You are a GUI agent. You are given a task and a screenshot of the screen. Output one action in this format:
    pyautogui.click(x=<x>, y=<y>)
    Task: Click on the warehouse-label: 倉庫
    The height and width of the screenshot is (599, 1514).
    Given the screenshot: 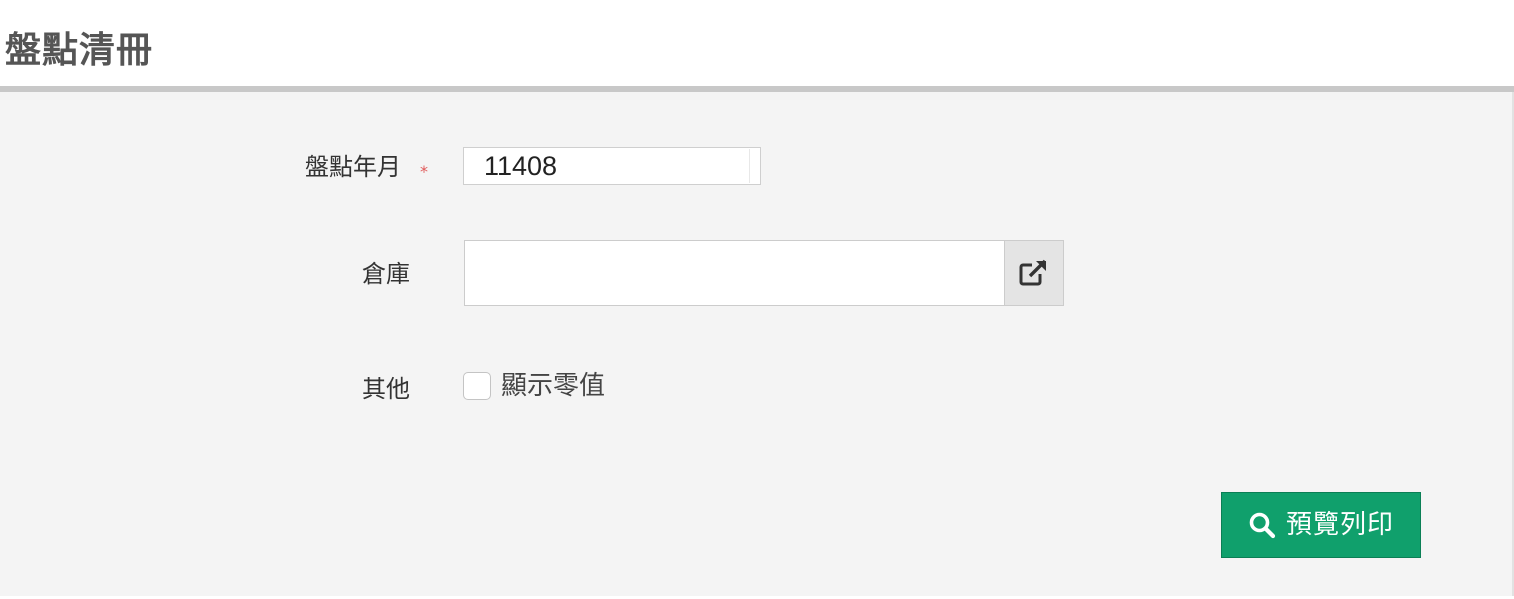 What is the action you would take?
    pyautogui.click(x=386, y=274)
    